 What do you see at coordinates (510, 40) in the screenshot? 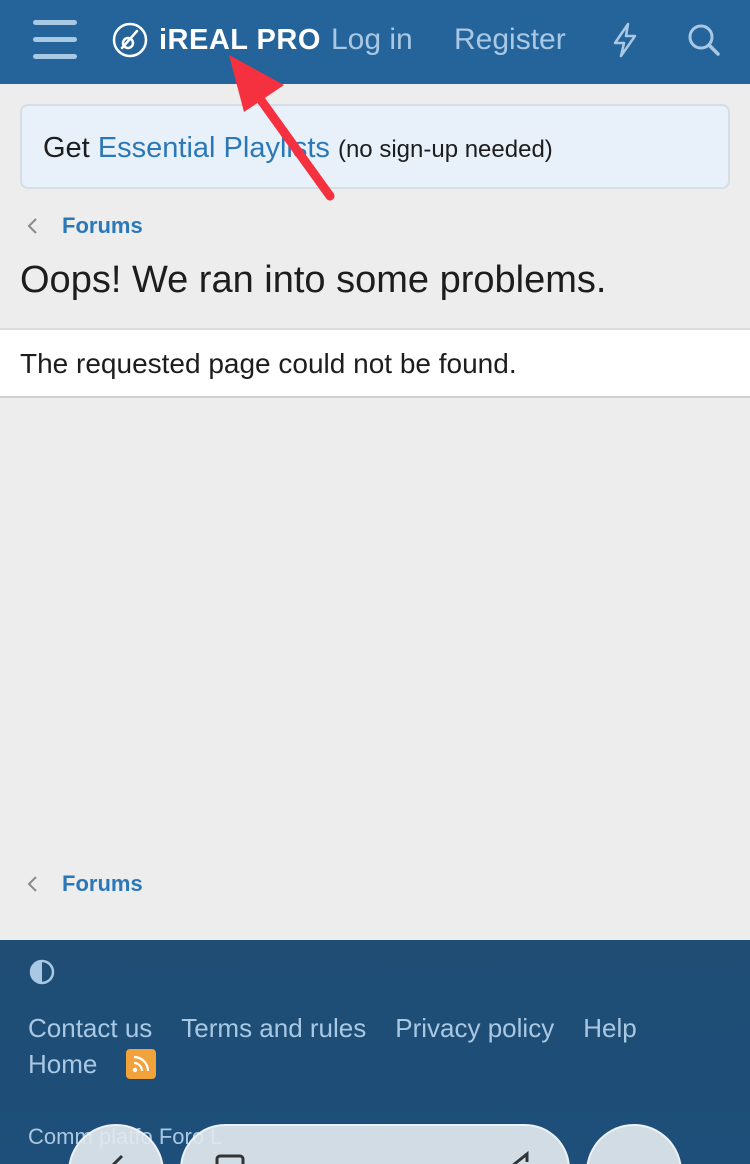
I see `register-link: Register` at bounding box center [510, 40].